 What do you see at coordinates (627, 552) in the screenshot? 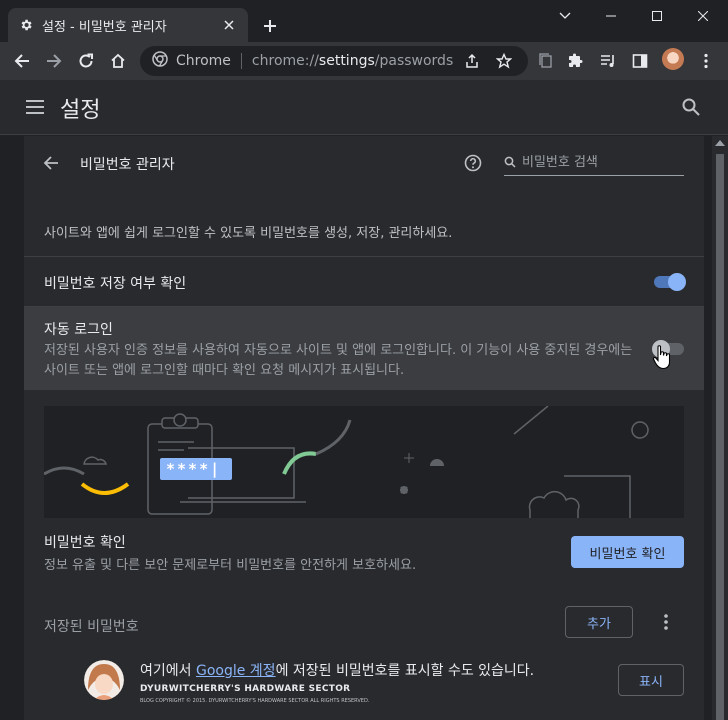
I see `check-passwords-button: 비밀번호 확인` at bounding box center [627, 552].